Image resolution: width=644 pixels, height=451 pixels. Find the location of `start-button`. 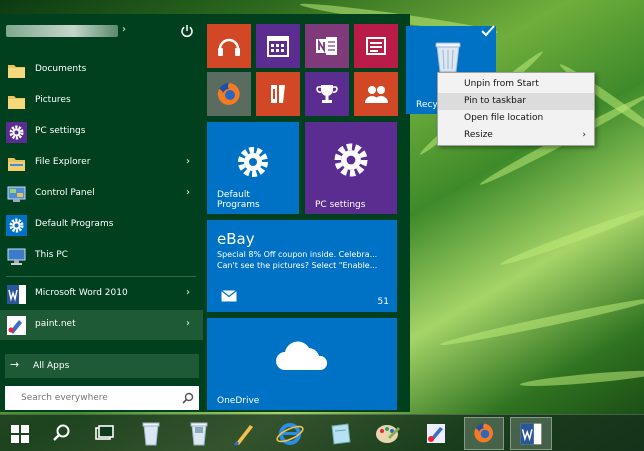

start-button is located at coordinates (20, 433).